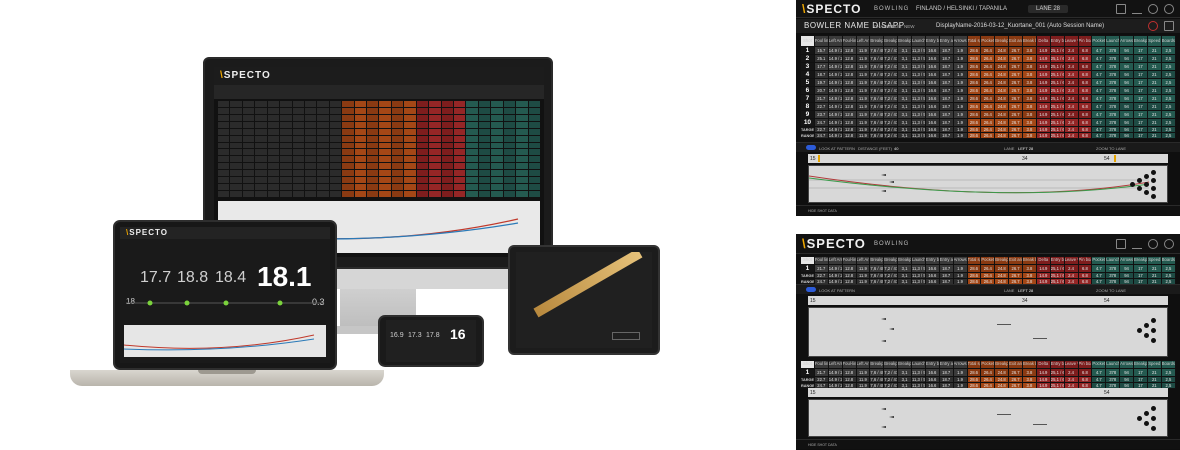 Image resolution: width=1180 pixels, height=450 pixels. What do you see at coordinates (1169, 26) in the screenshot?
I see `menu-icon` at bounding box center [1169, 26].